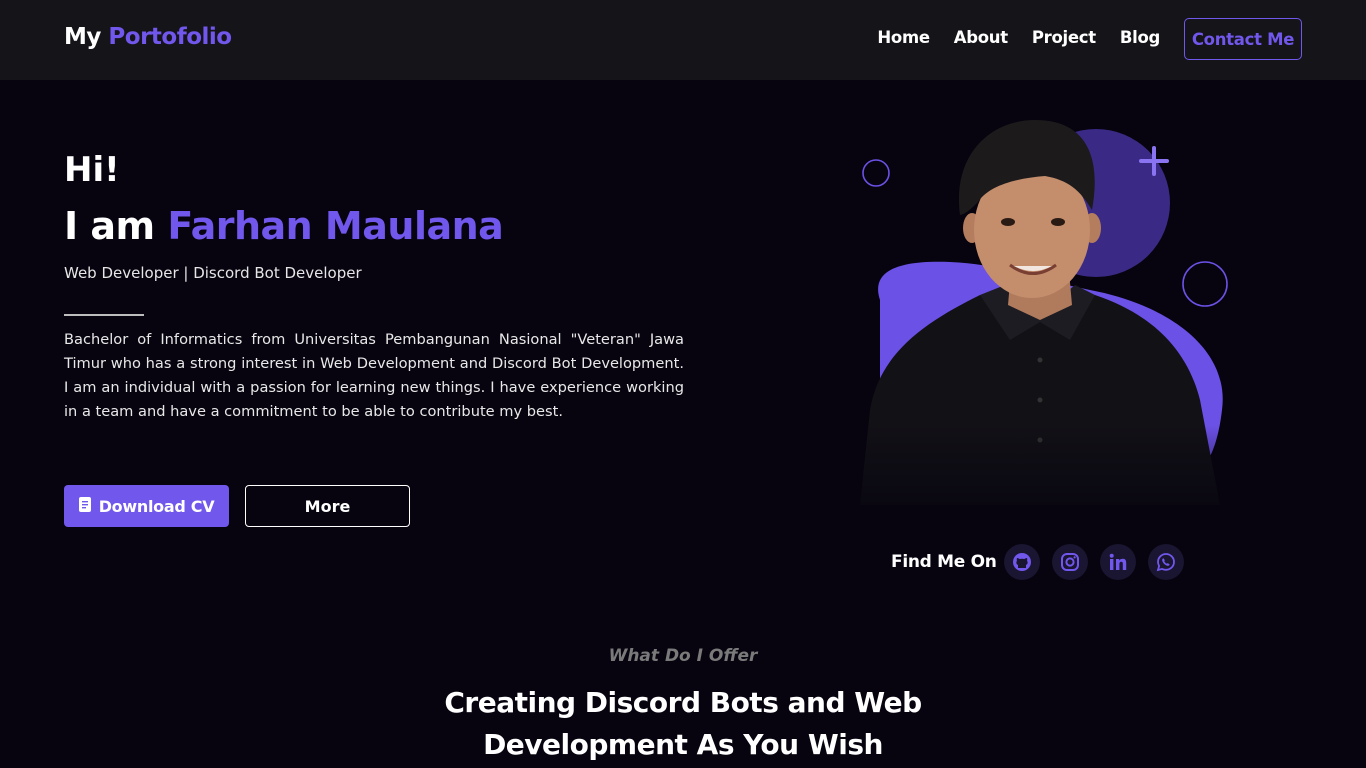 Image resolution: width=1366 pixels, height=768 pixels. I want to click on whatsapp-icon, so click(1165, 562).